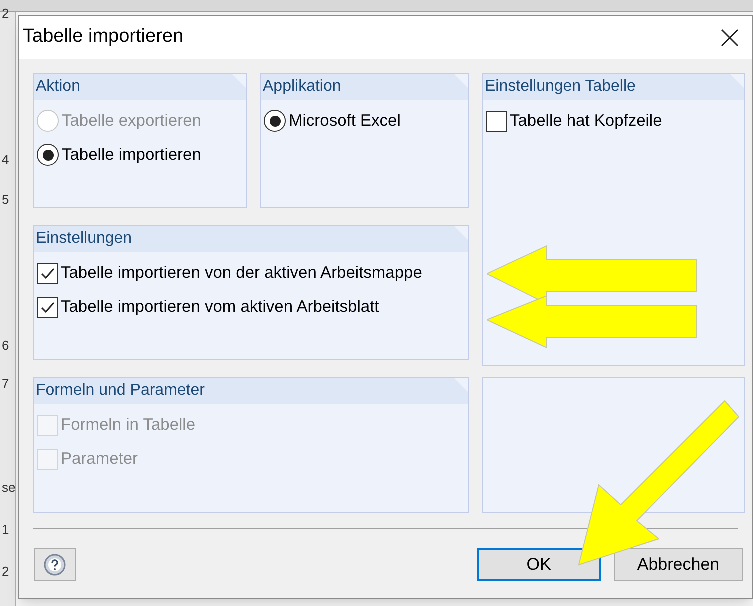 The width and height of the screenshot is (753, 606). What do you see at coordinates (58, 87) in the screenshot?
I see `group-title: Aktion` at bounding box center [58, 87].